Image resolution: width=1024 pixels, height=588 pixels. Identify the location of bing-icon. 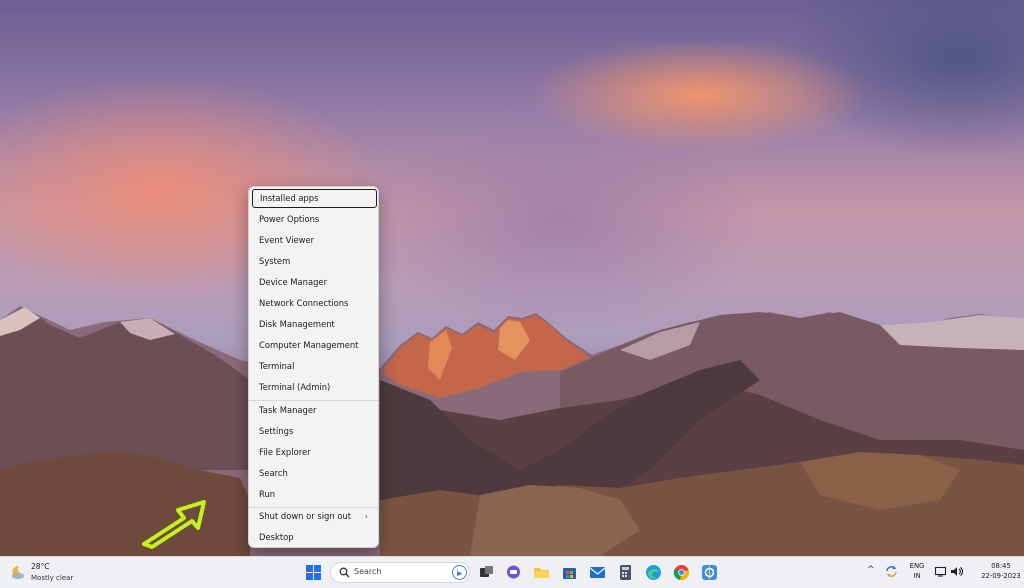
(459, 572).